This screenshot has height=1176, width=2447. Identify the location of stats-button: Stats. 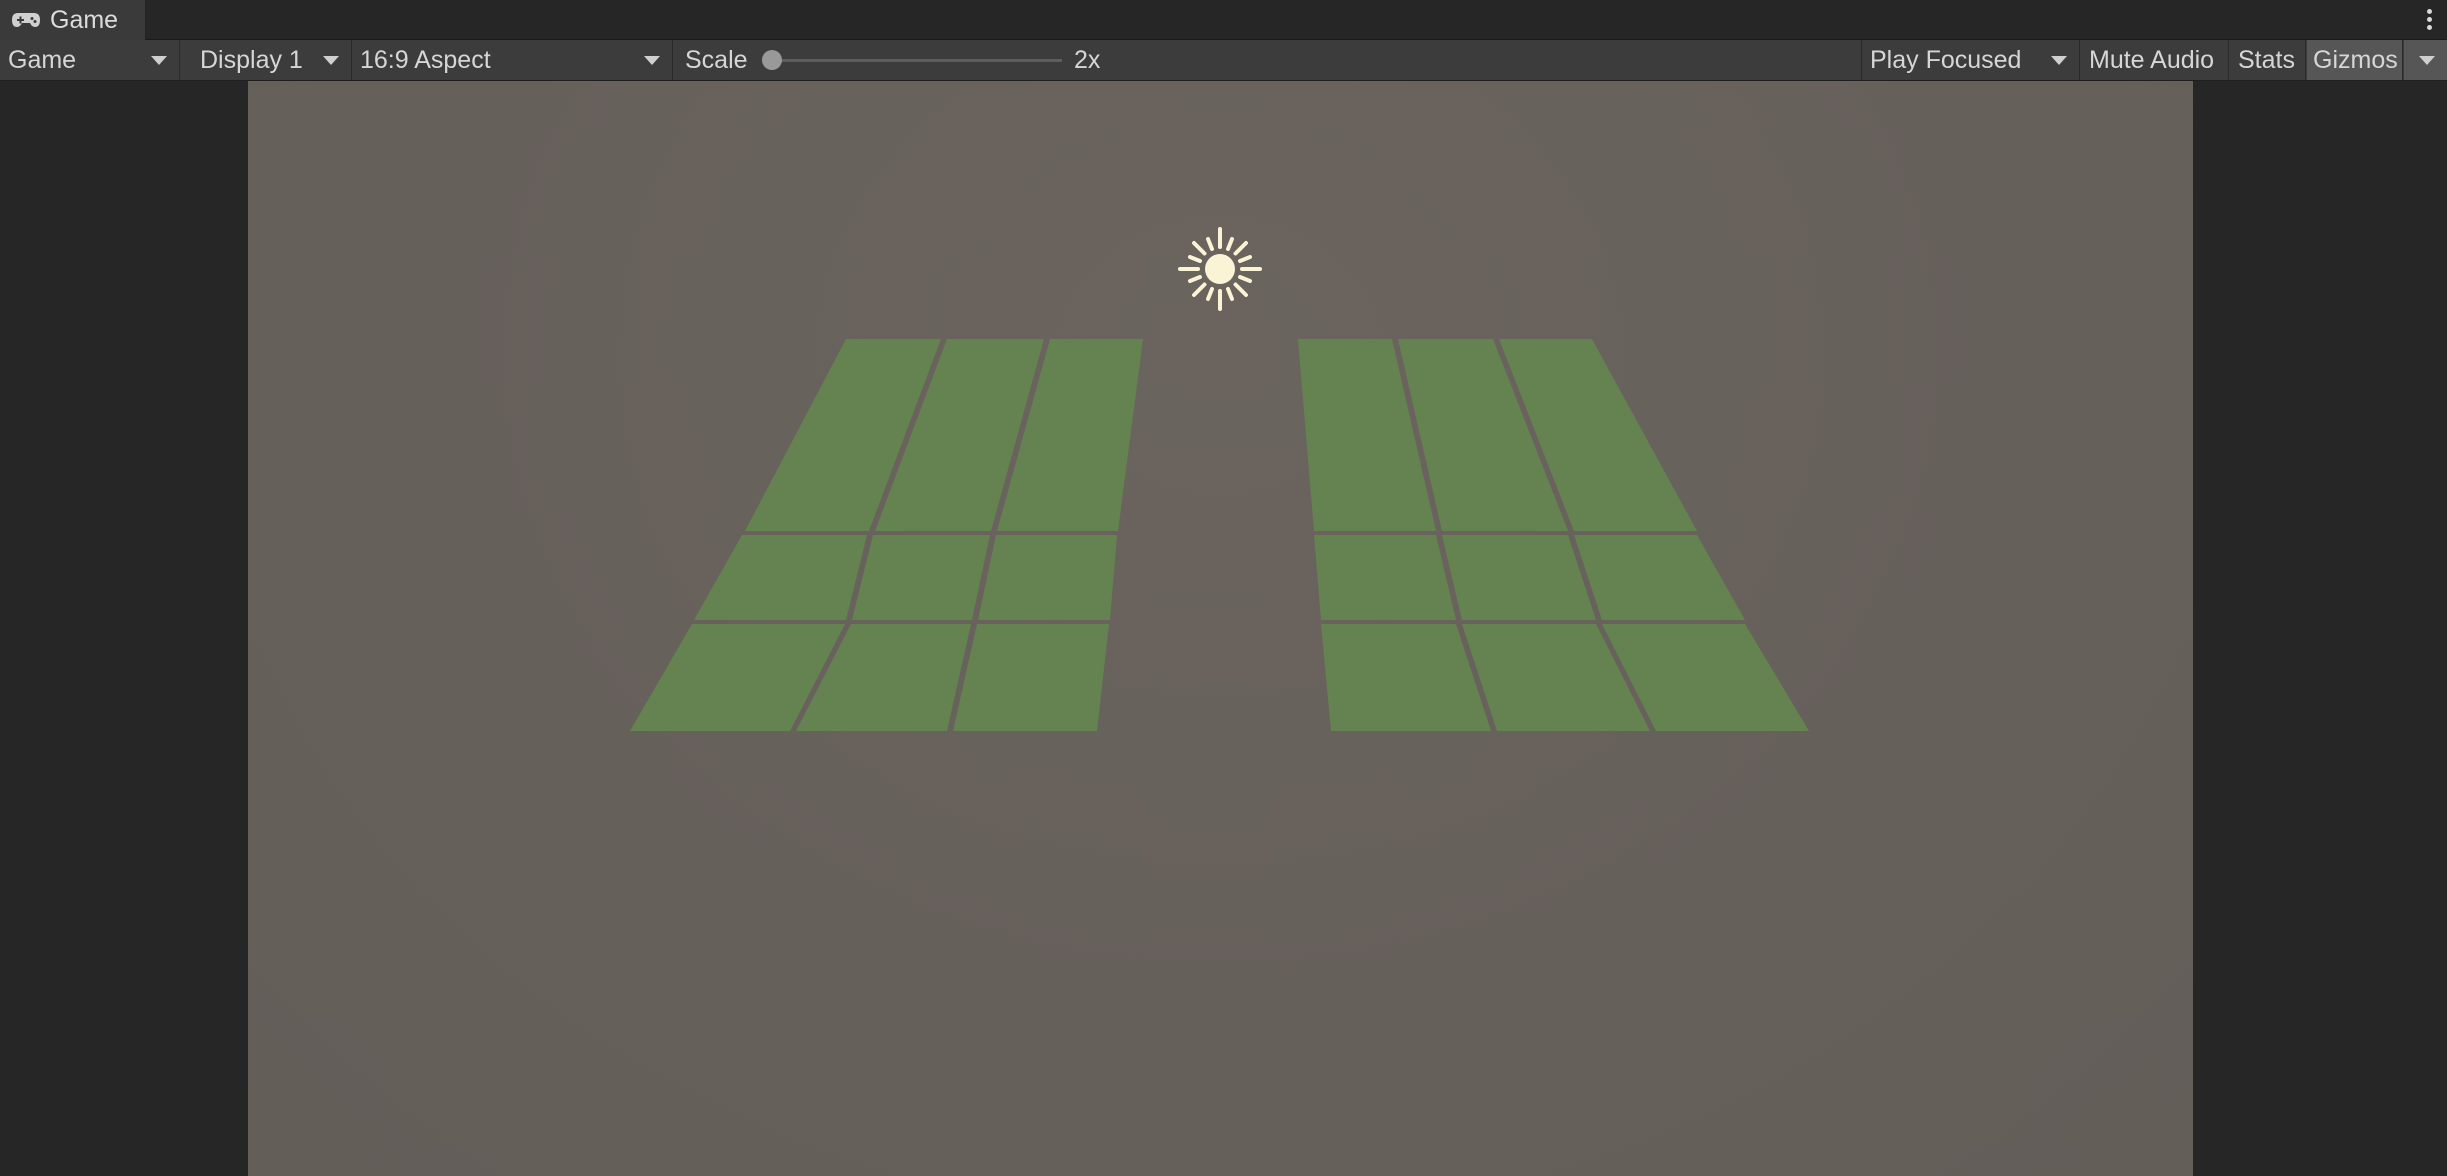
(2268, 60).